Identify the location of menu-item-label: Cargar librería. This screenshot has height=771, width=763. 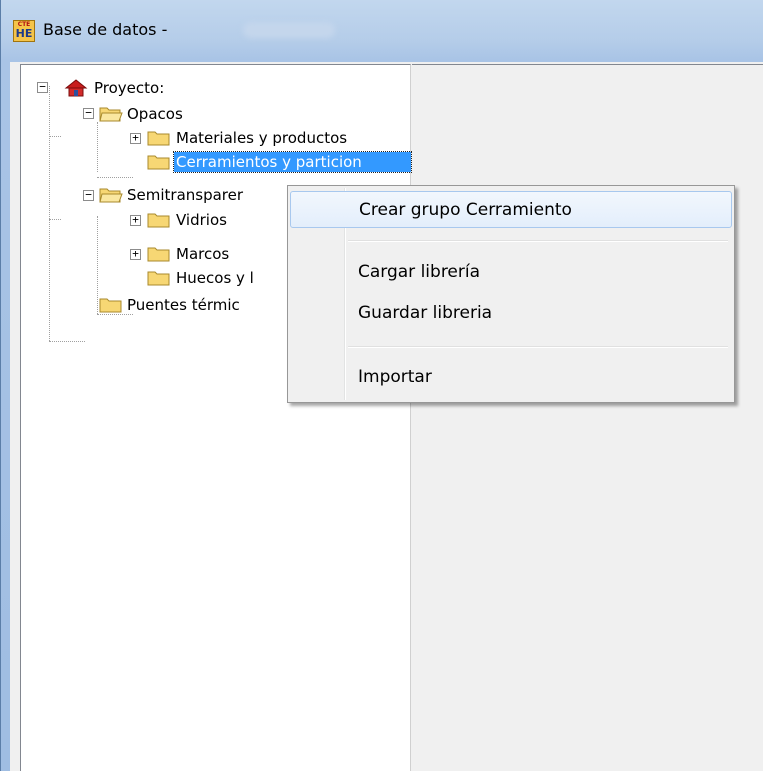
(419, 272).